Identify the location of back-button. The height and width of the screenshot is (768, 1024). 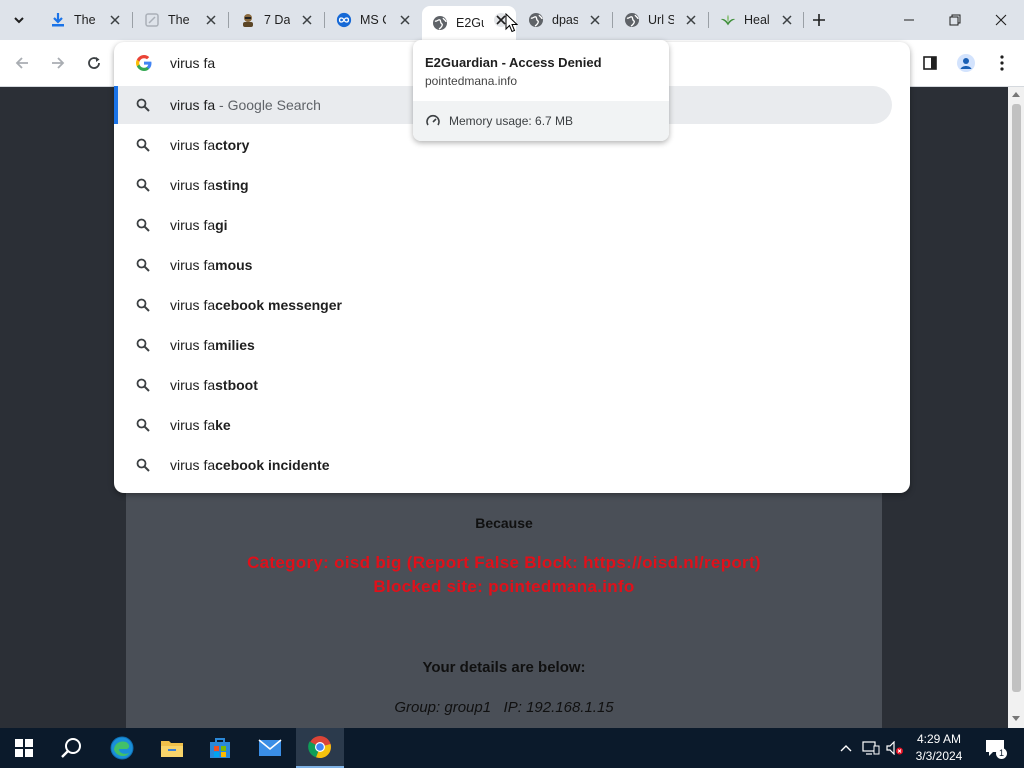
(22, 63).